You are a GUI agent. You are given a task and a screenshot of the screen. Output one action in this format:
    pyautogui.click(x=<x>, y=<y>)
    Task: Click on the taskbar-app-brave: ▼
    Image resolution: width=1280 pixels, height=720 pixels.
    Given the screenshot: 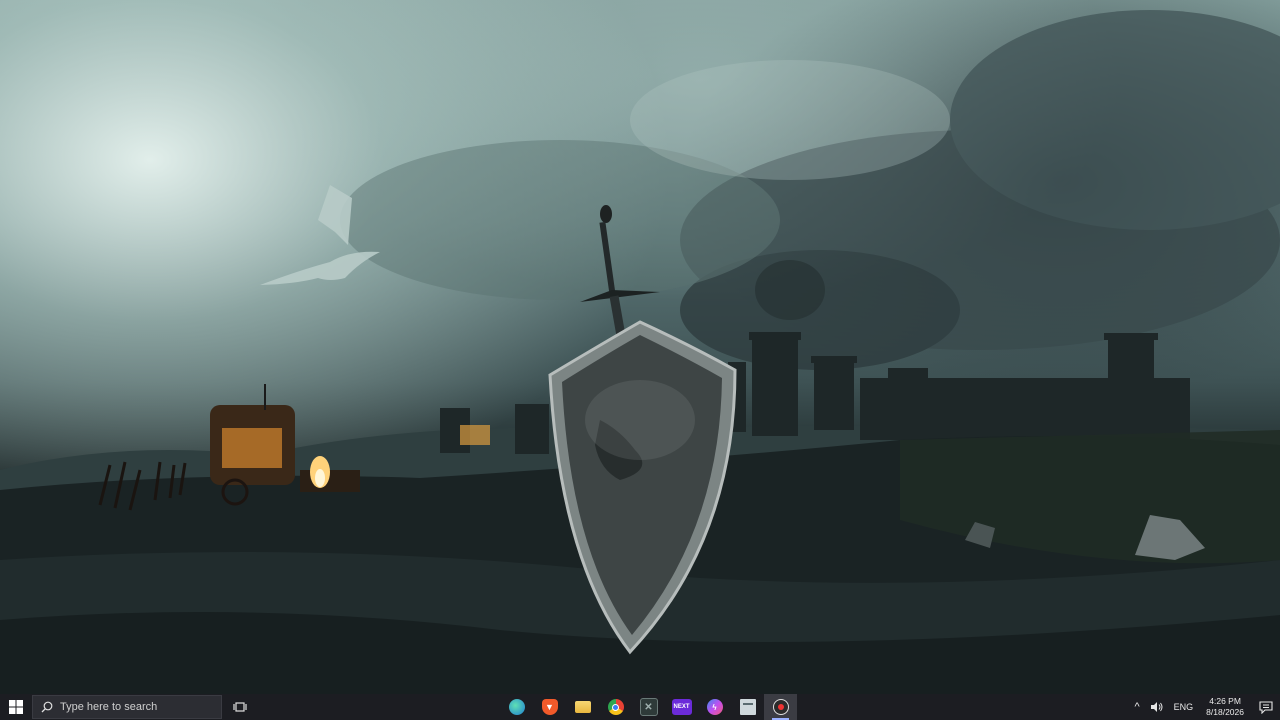 What is the action you would take?
    pyautogui.click(x=549, y=707)
    